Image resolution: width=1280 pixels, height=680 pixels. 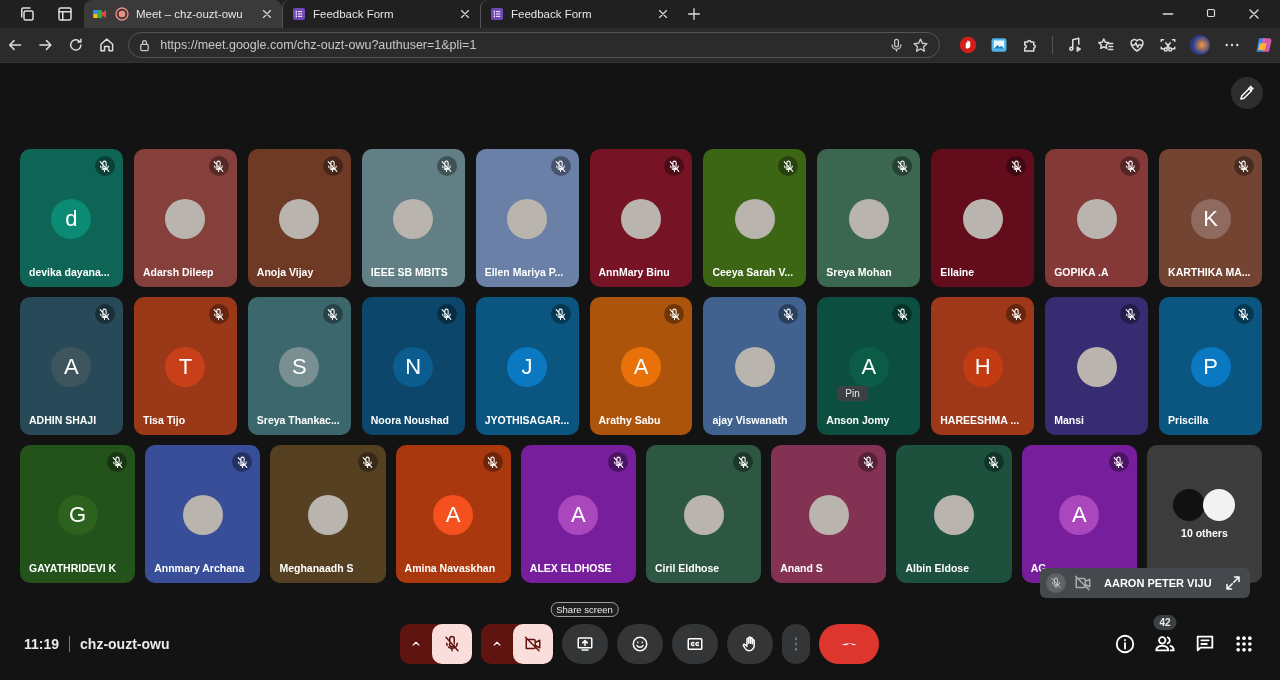 What do you see at coordinates (869, 218) in the screenshot?
I see `participant-tile: Sreya Mohan` at bounding box center [869, 218].